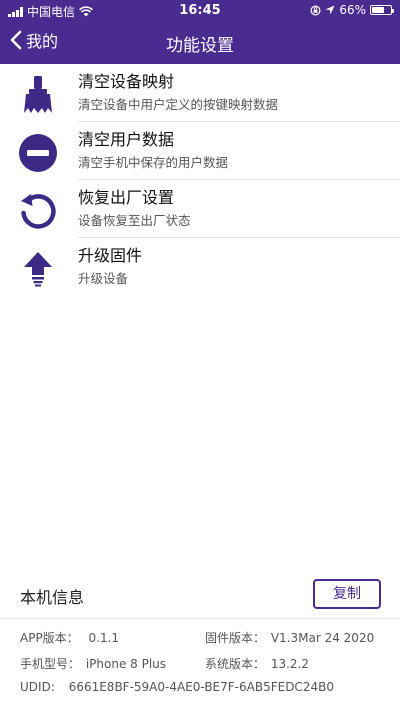  Describe the element at coordinates (38, 94) in the screenshot. I see `broom-icon` at that location.